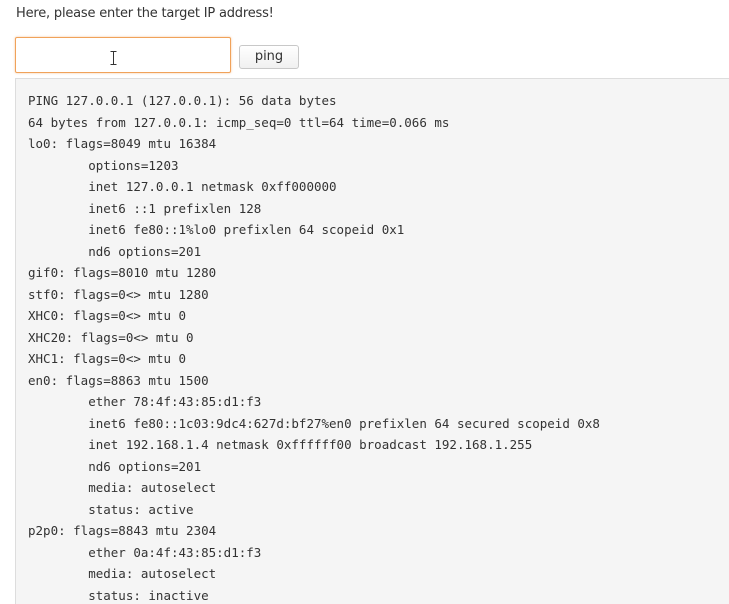 The image size is (729, 604). I want to click on output-line: en0: flags=8863 mtu 1500, so click(118, 380).